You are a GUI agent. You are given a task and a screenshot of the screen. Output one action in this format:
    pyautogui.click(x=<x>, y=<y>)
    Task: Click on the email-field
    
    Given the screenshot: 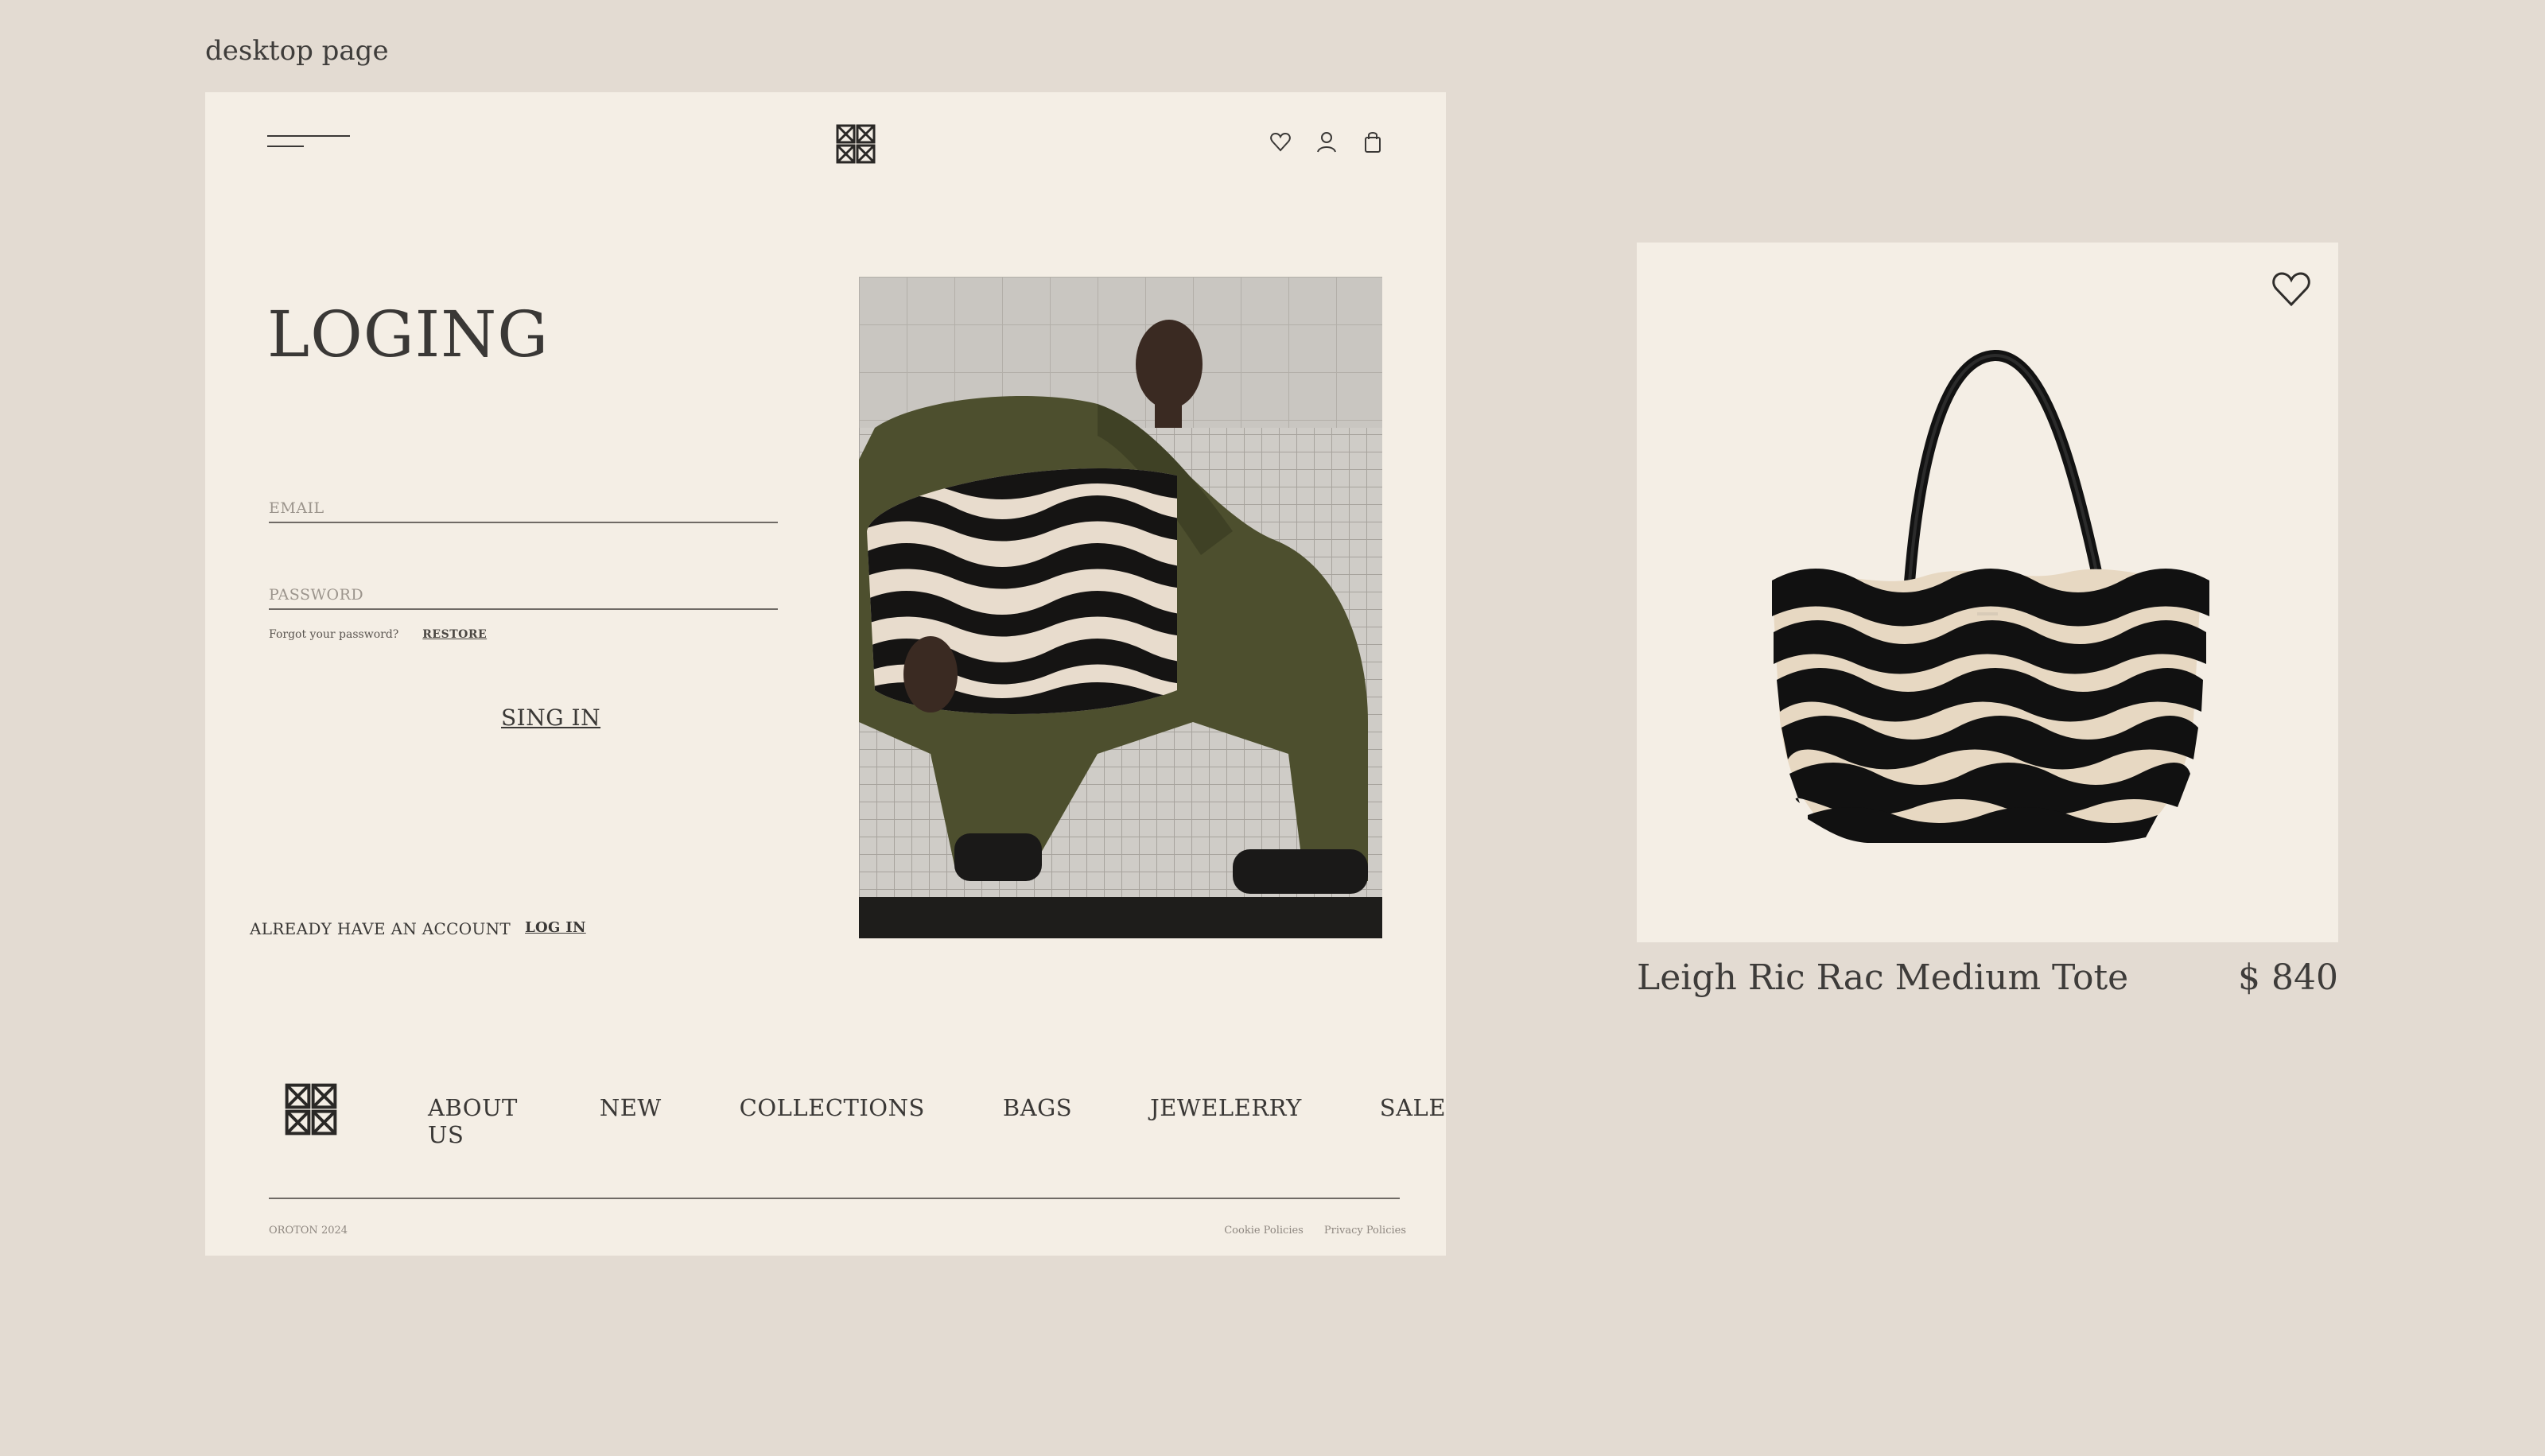 What is the action you would take?
    pyautogui.click(x=523, y=509)
    